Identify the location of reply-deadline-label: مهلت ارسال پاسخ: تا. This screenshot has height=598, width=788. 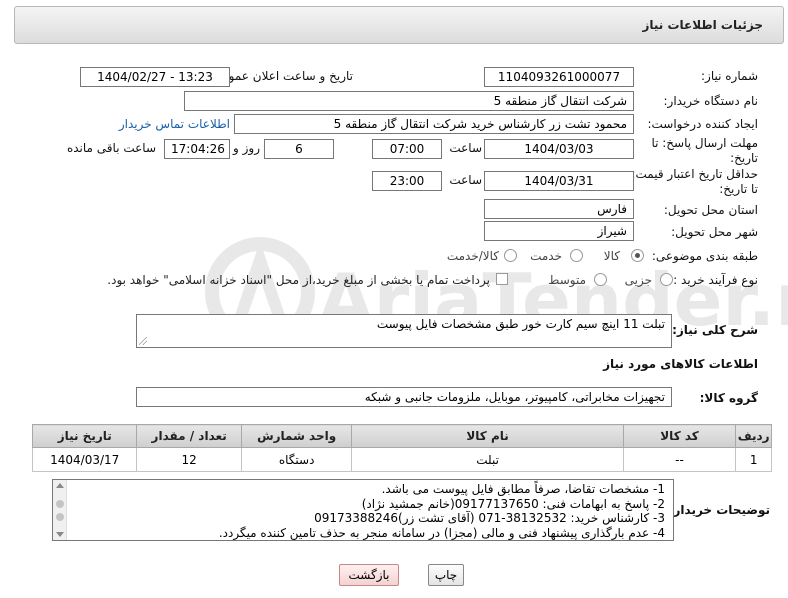
(704, 143).